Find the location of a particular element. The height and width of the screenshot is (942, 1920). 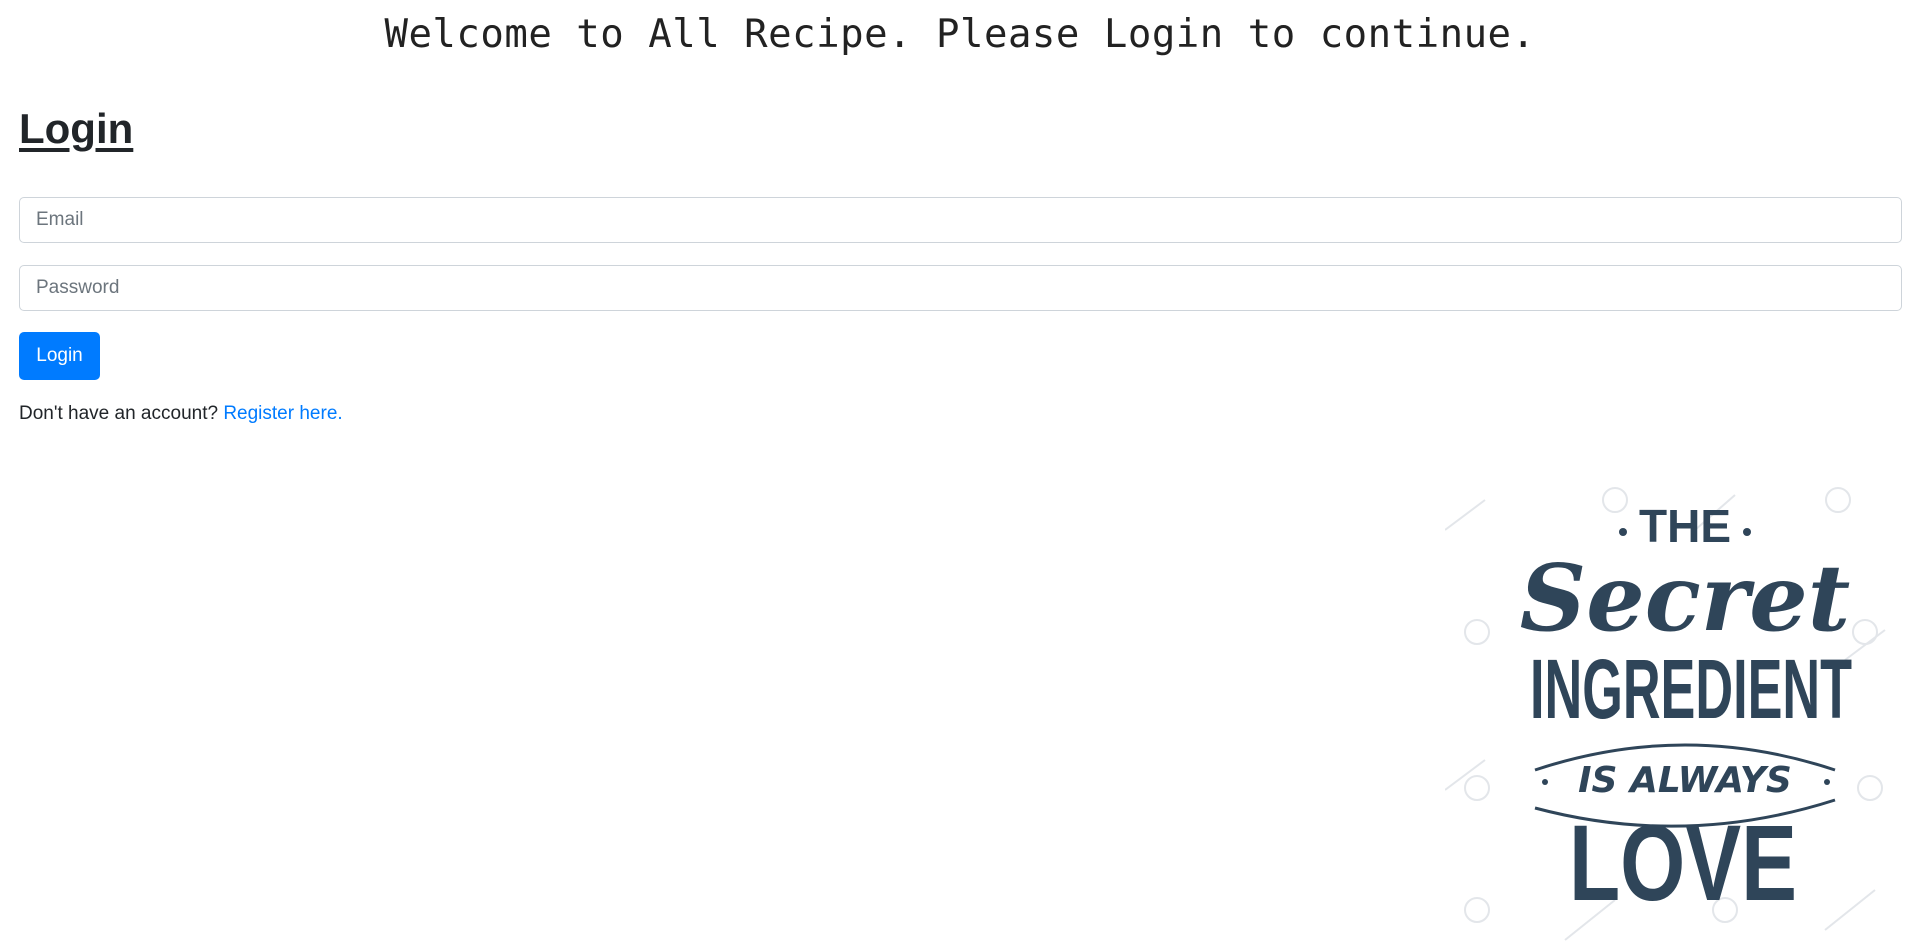

lettering-ingredient: INGREDIENT is located at coordinates (1691, 689).